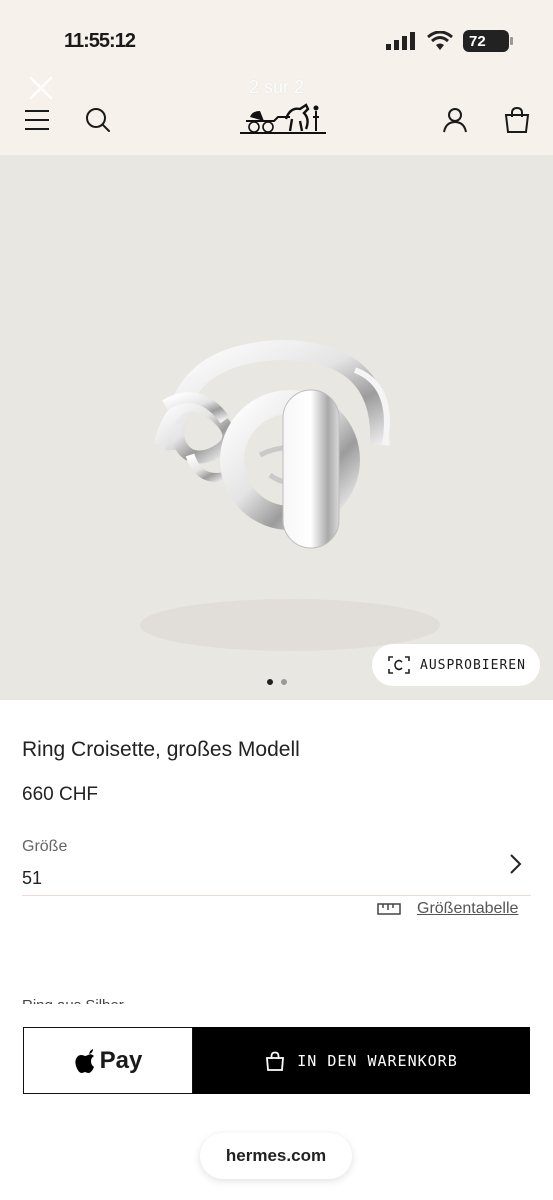 This screenshot has width=553, height=1200. Describe the element at coordinates (161, 749) in the screenshot. I see `product-title: Ring Croisette, großes Modell` at that location.